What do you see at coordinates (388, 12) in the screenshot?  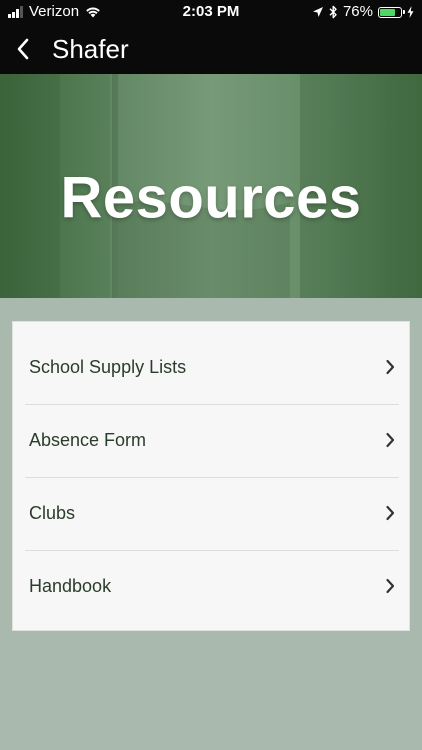 I see `battery-level` at bounding box center [388, 12].